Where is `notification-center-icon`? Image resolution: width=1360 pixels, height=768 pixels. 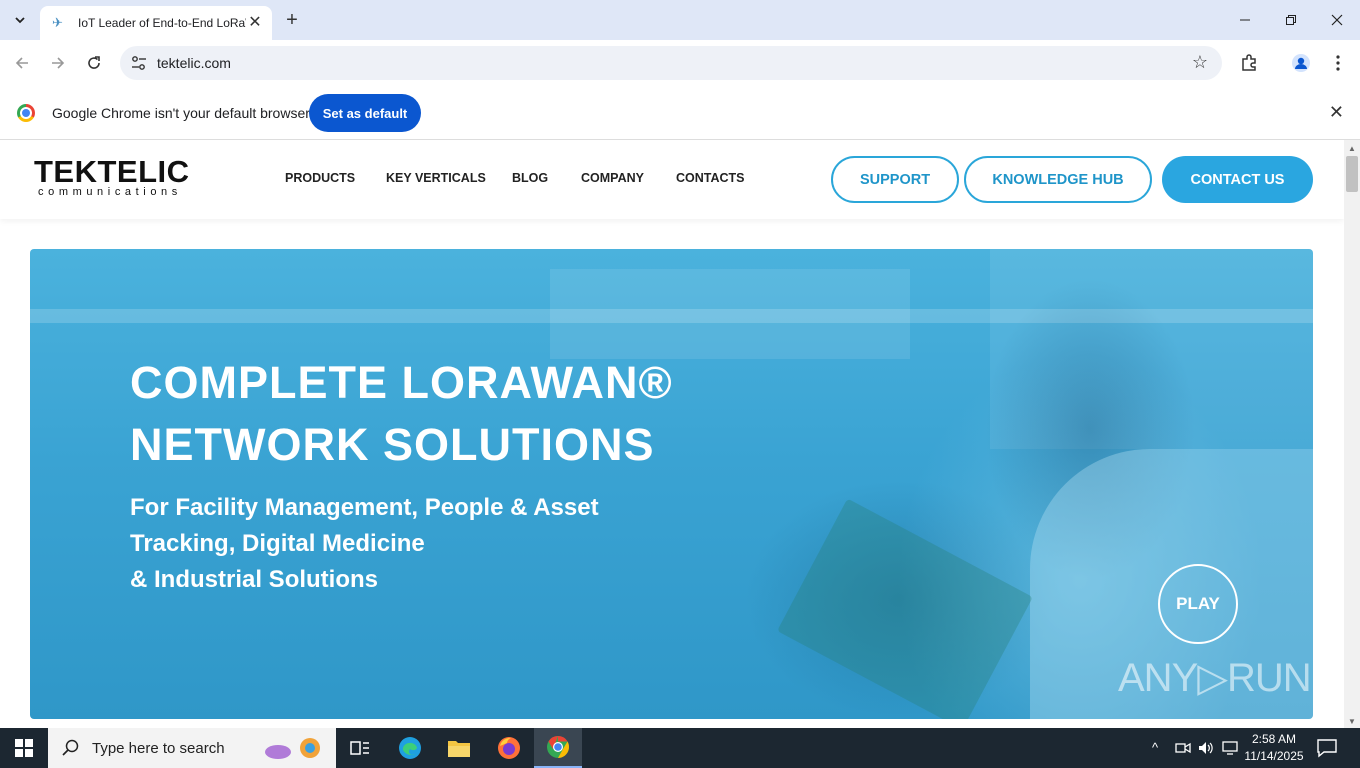
notification-center-icon is located at coordinates (1327, 748).